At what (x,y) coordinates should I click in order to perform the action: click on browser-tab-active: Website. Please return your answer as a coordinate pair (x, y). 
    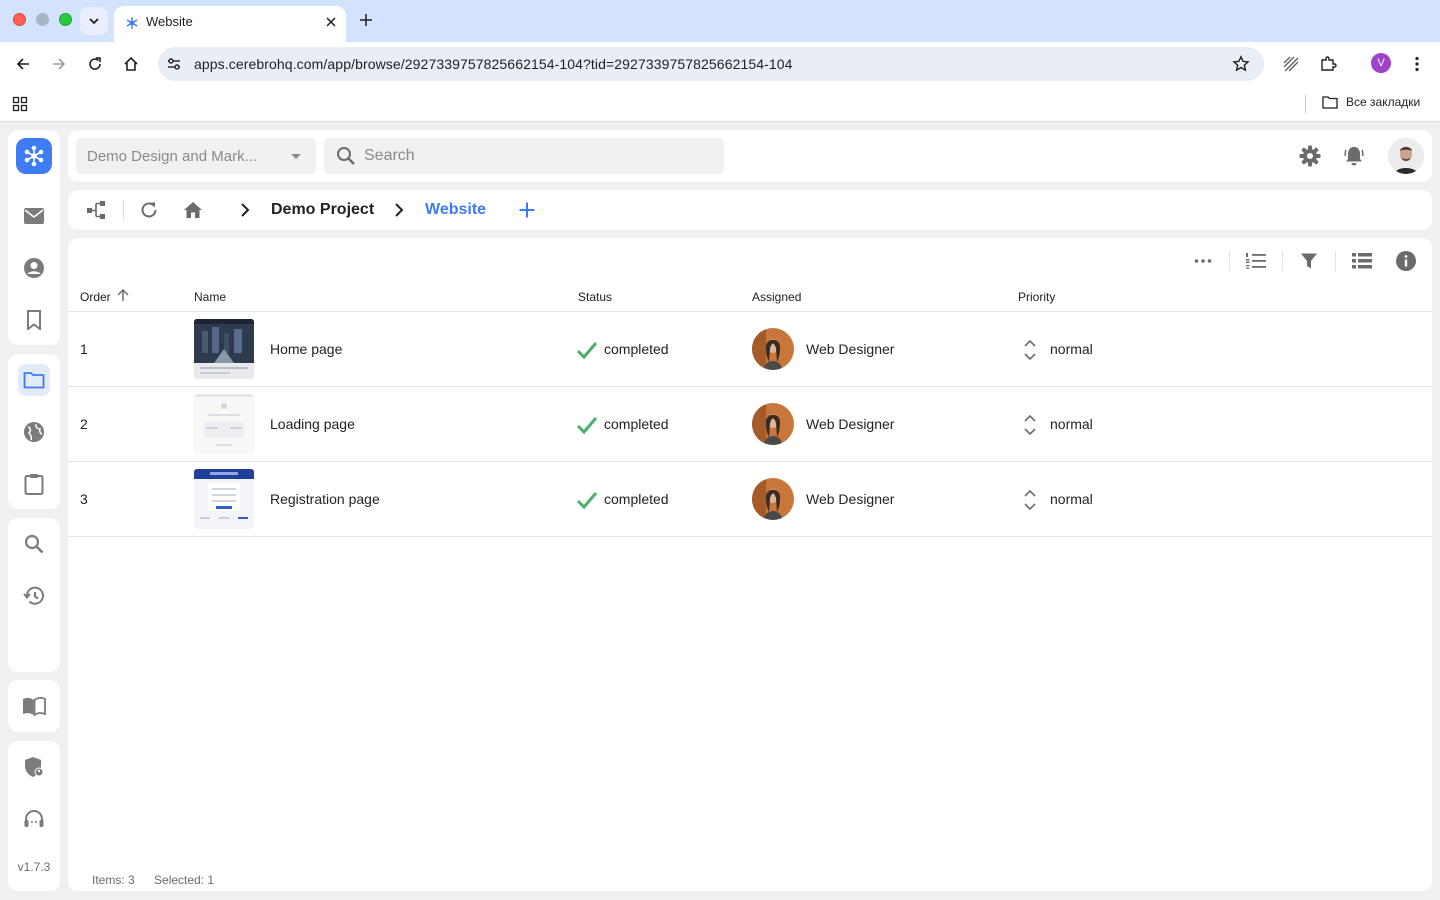
    Looking at the image, I should click on (230, 24).